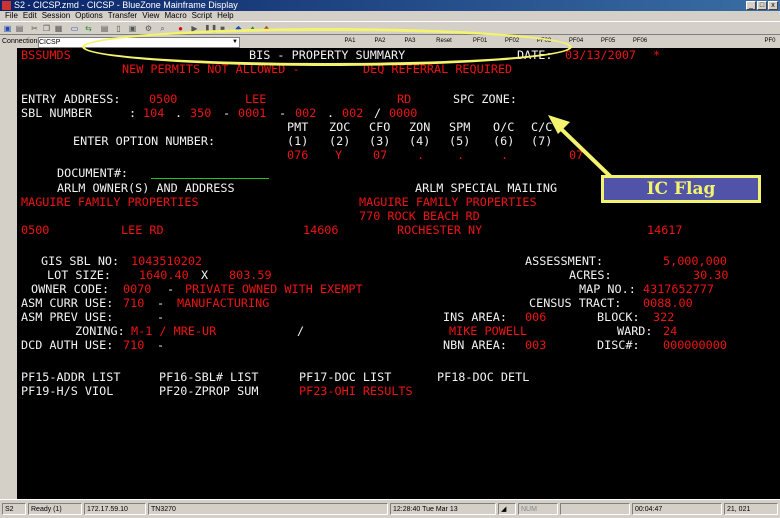 The image size is (780, 518). Describe the element at coordinates (115, 509) in the screenshot. I see `status-host: 172.17.59.10` at that location.